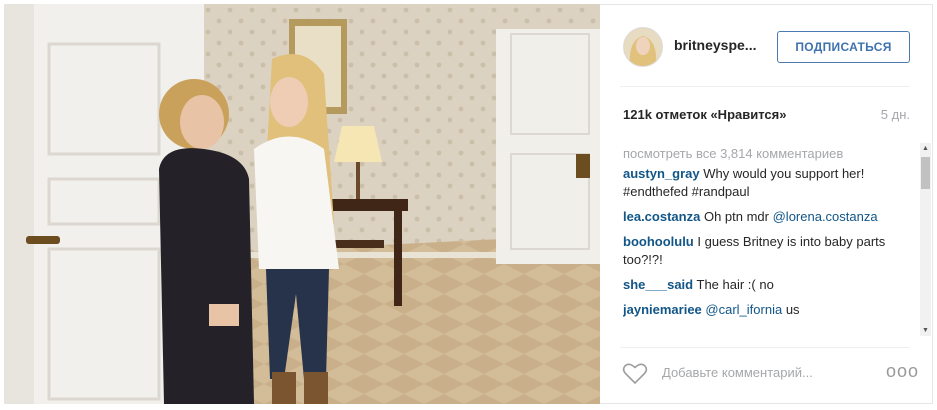 The image size is (937, 410). What do you see at coordinates (765, 86) in the screenshot?
I see `divider` at bounding box center [765, 86].